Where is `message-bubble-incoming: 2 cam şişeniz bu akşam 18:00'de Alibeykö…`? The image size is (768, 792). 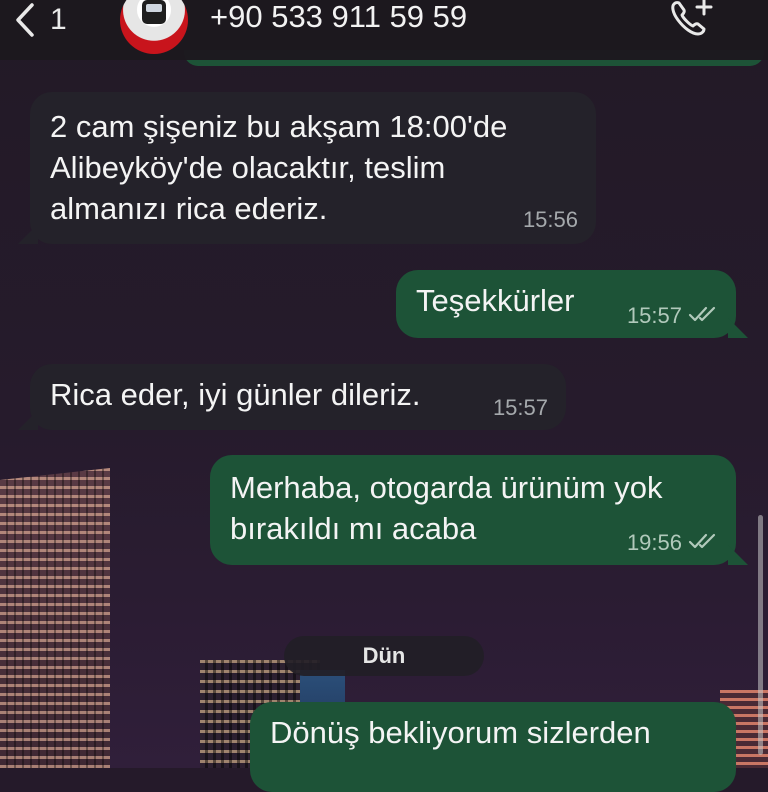 message-bubble-incoming: 2 cam şişeniz bu akşam 18:00'de Alibeykö… is located at coordinates (313, 168).